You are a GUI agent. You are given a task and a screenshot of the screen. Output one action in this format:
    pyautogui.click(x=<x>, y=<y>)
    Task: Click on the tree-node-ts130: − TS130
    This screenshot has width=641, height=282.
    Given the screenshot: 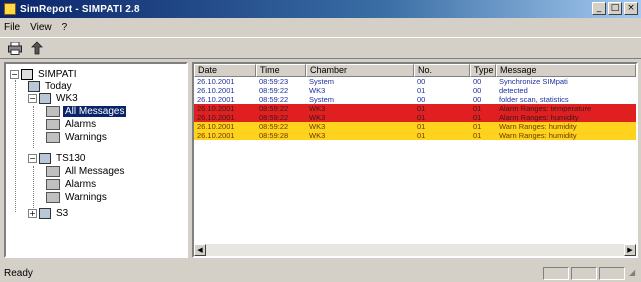 What is the action you would take?
    pyautogui.click(x=57, y=158)
    